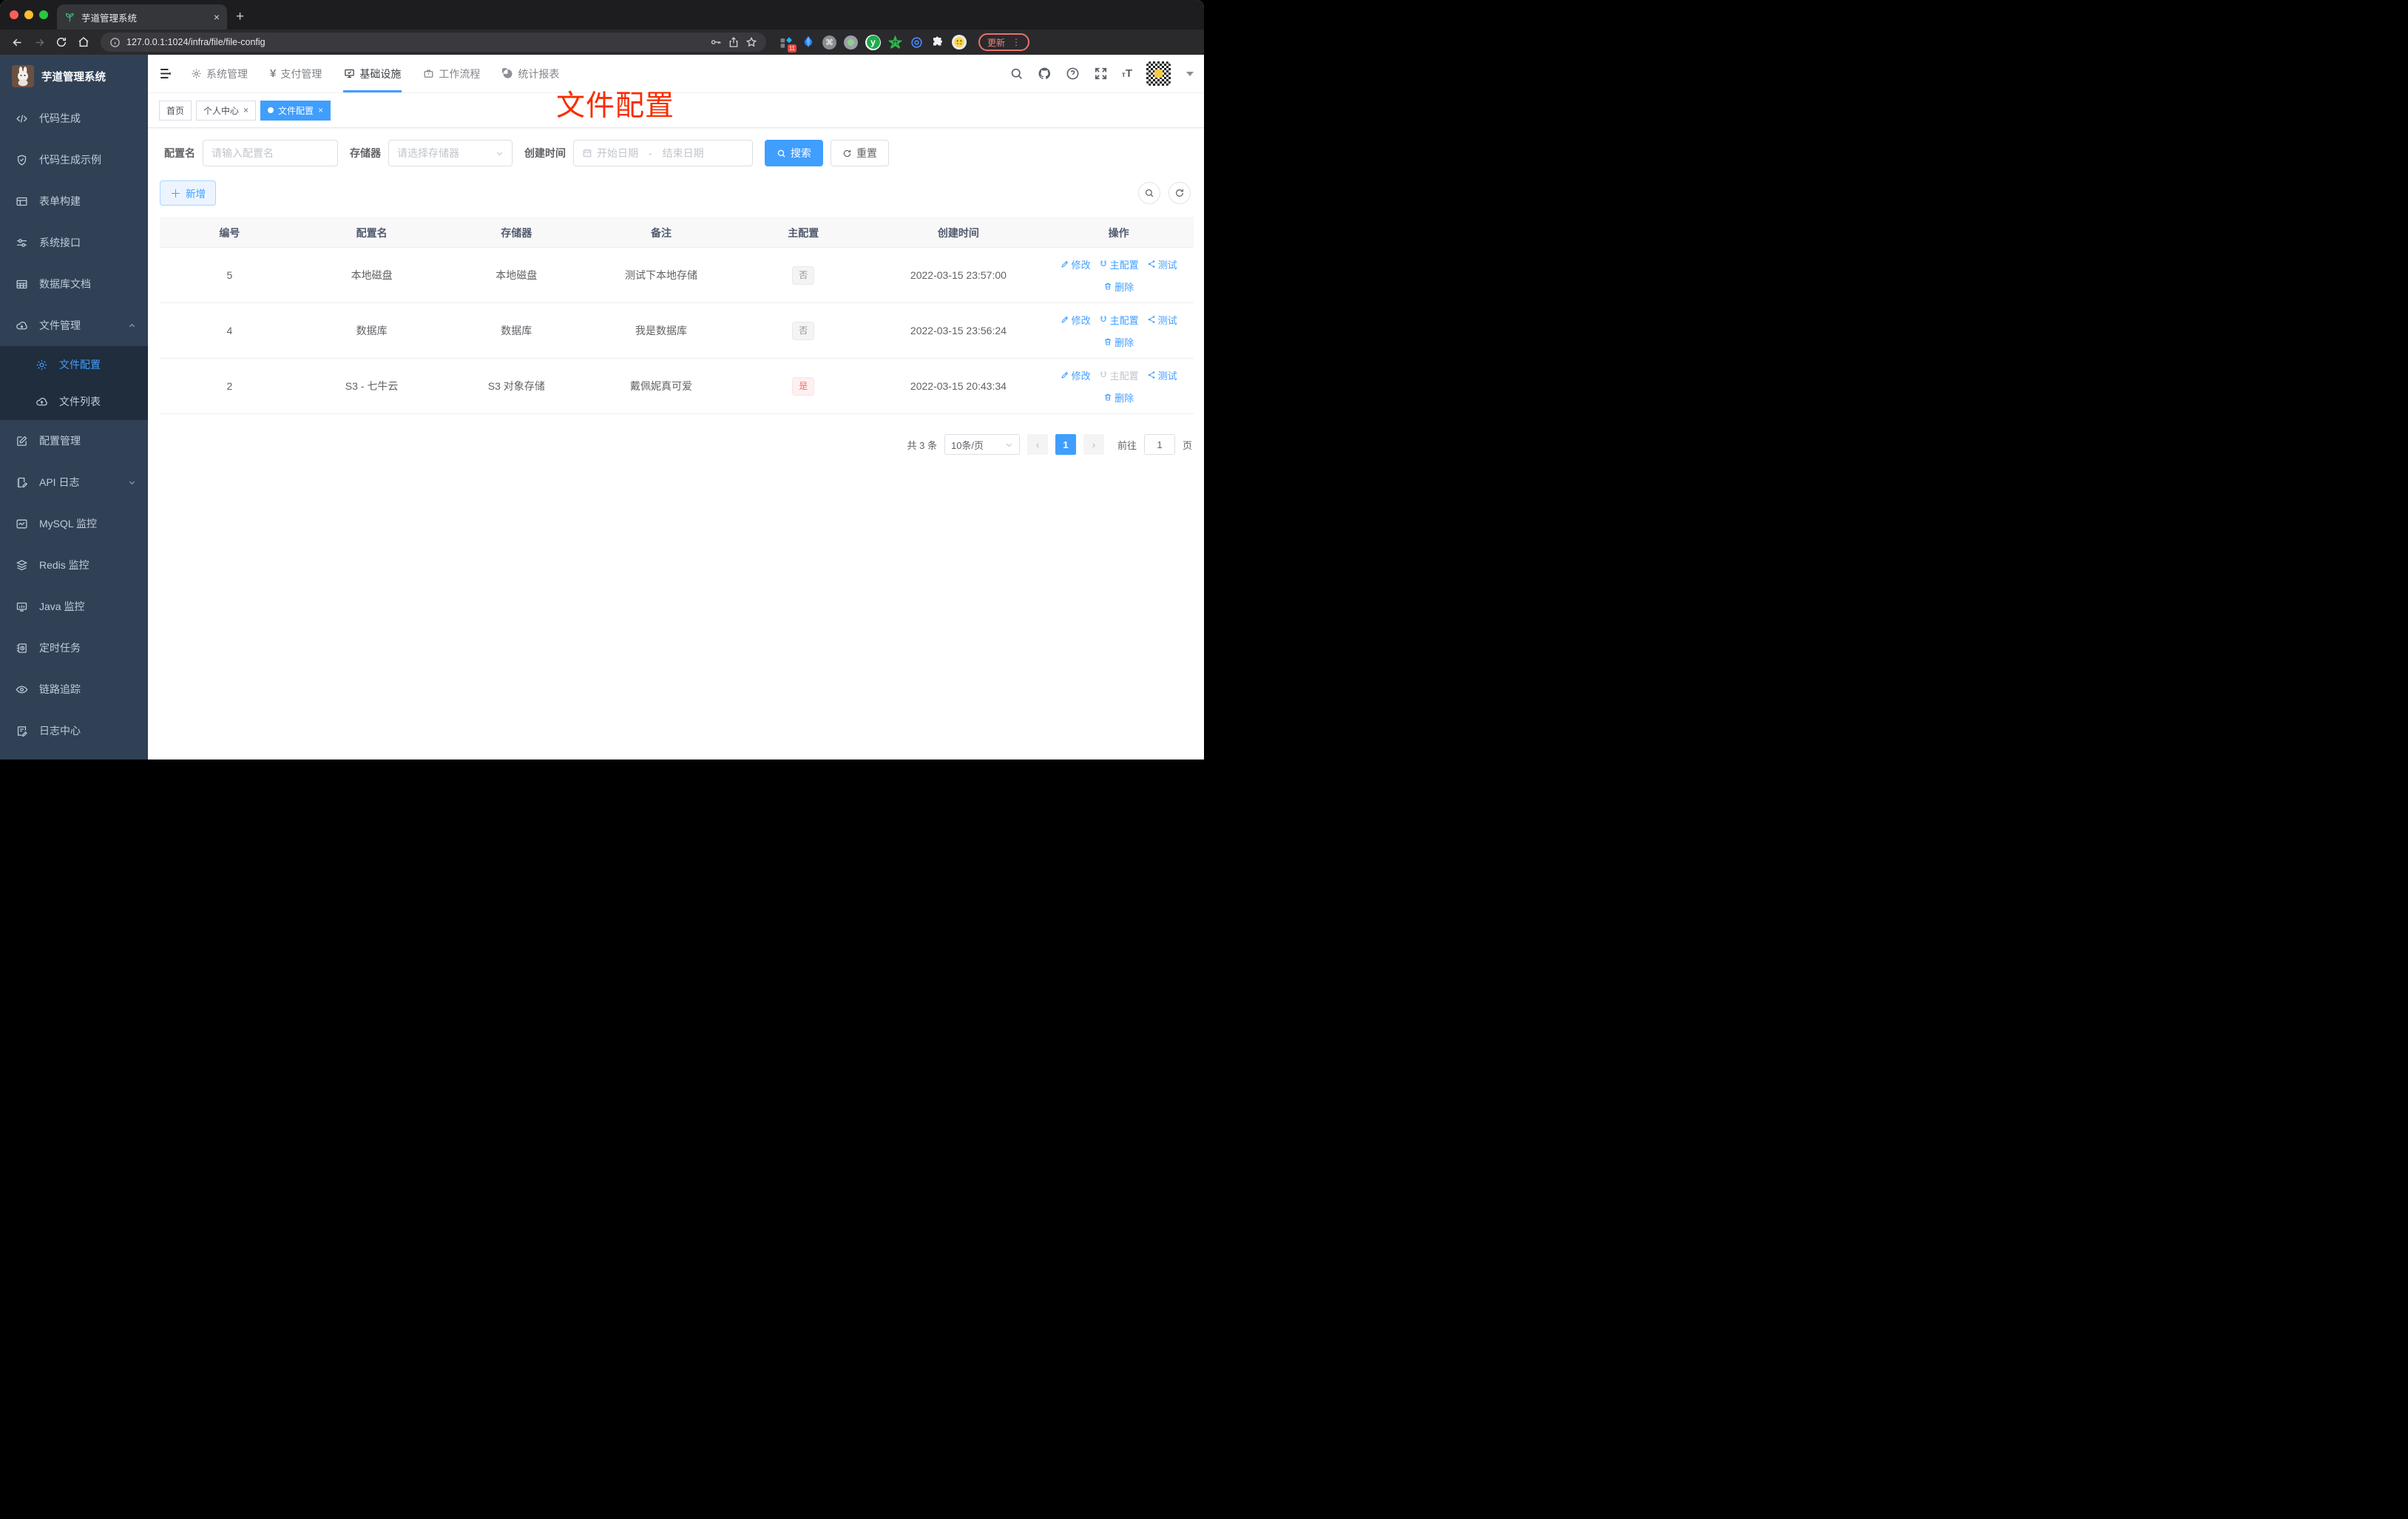  Describe the element at coordinates (74, 325) in the screenshot. I see `sidebar-item-file-management: 文件管理` at that location.